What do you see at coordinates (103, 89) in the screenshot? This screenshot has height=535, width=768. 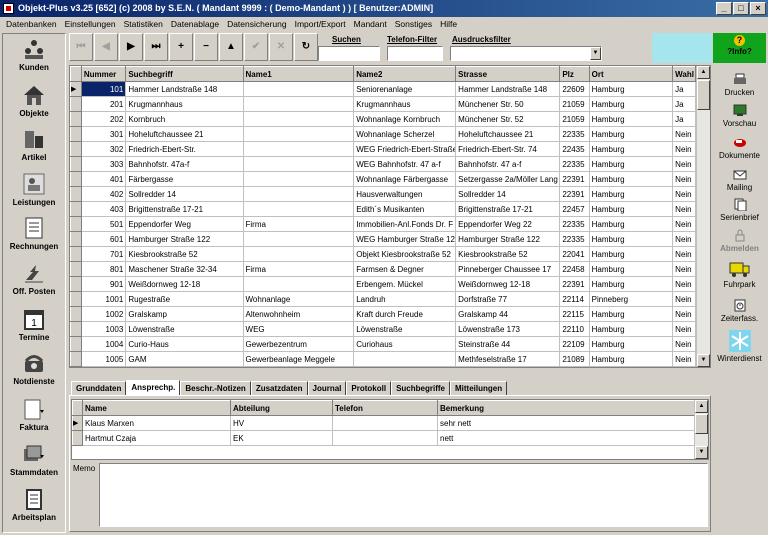 I see `cell-nummer: 101` at bounding box center [103, 89].